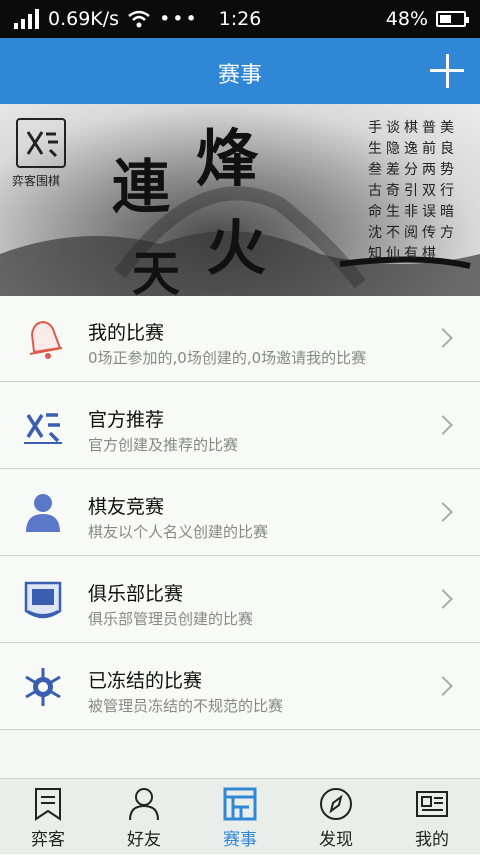 This screenshot has width=480, height=855. I want to click on tab-label: 赛事, so click(240, 840).